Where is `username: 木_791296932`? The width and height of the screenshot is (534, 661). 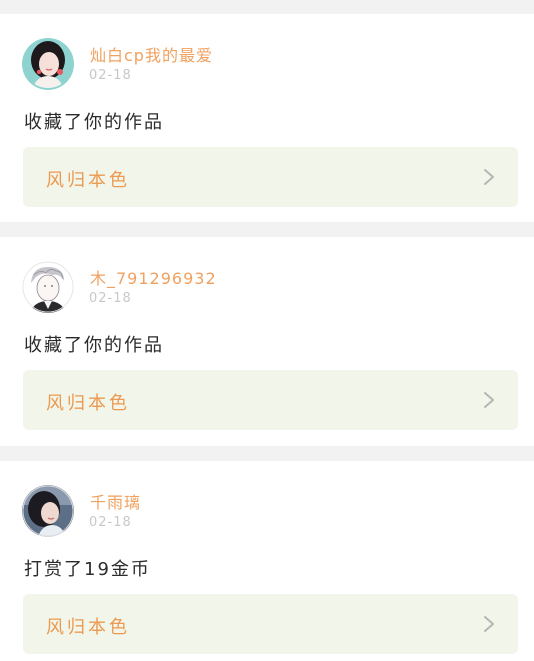 username: 木_791296932 is located at coordinates (153, 277).